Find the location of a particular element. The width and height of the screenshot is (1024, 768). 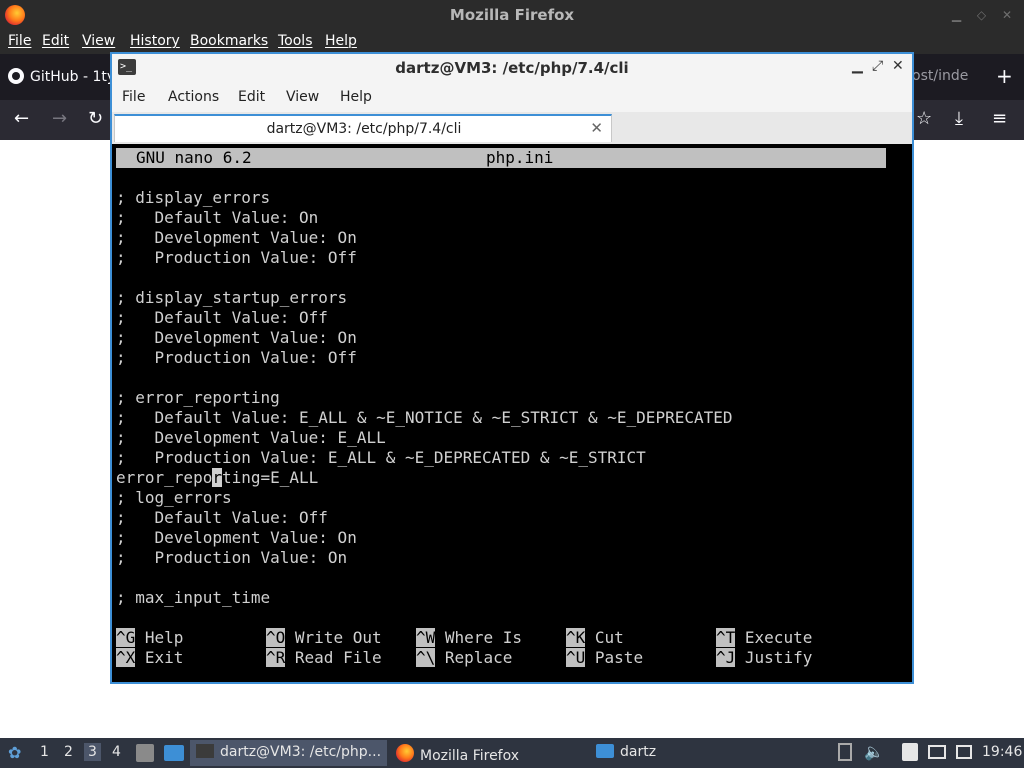

buffer-line: ; Default Value: On is located at coordinates (217, 217).